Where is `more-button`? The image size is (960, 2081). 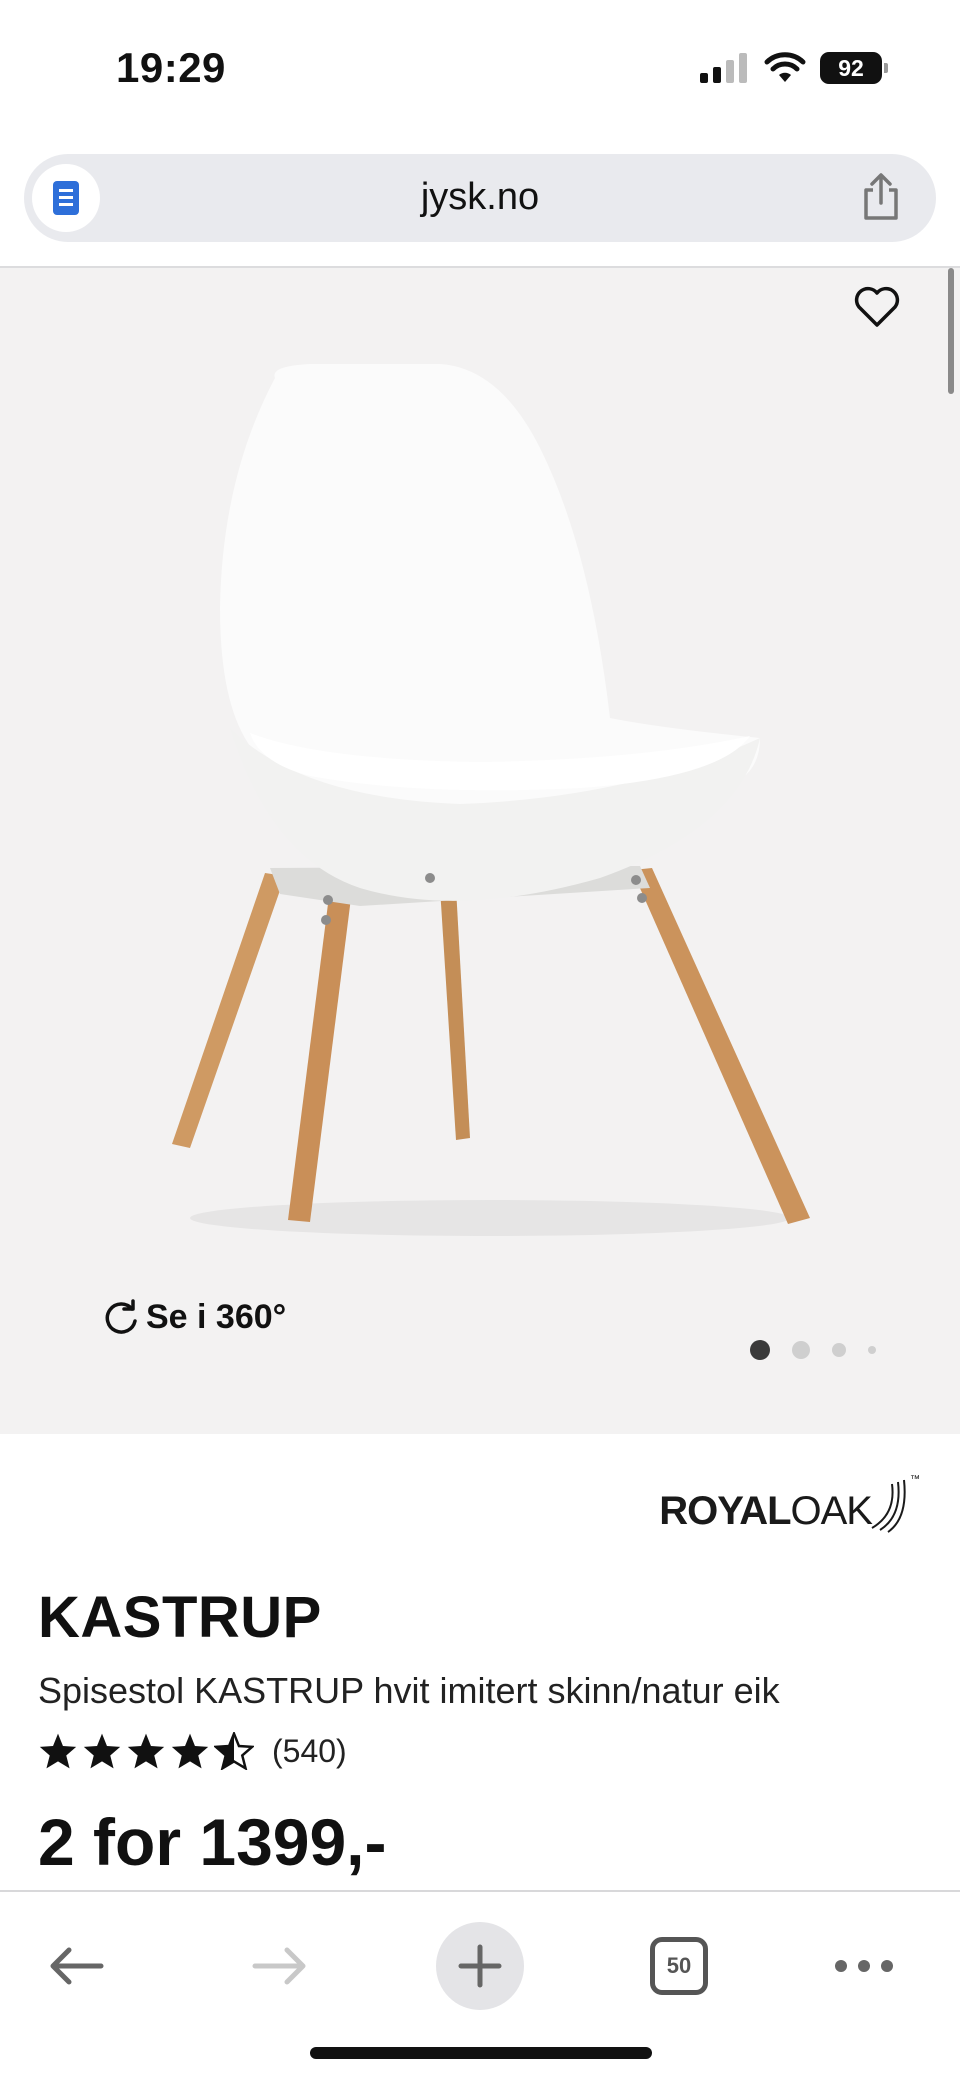
more-button is located at coordinates (864, 1966).